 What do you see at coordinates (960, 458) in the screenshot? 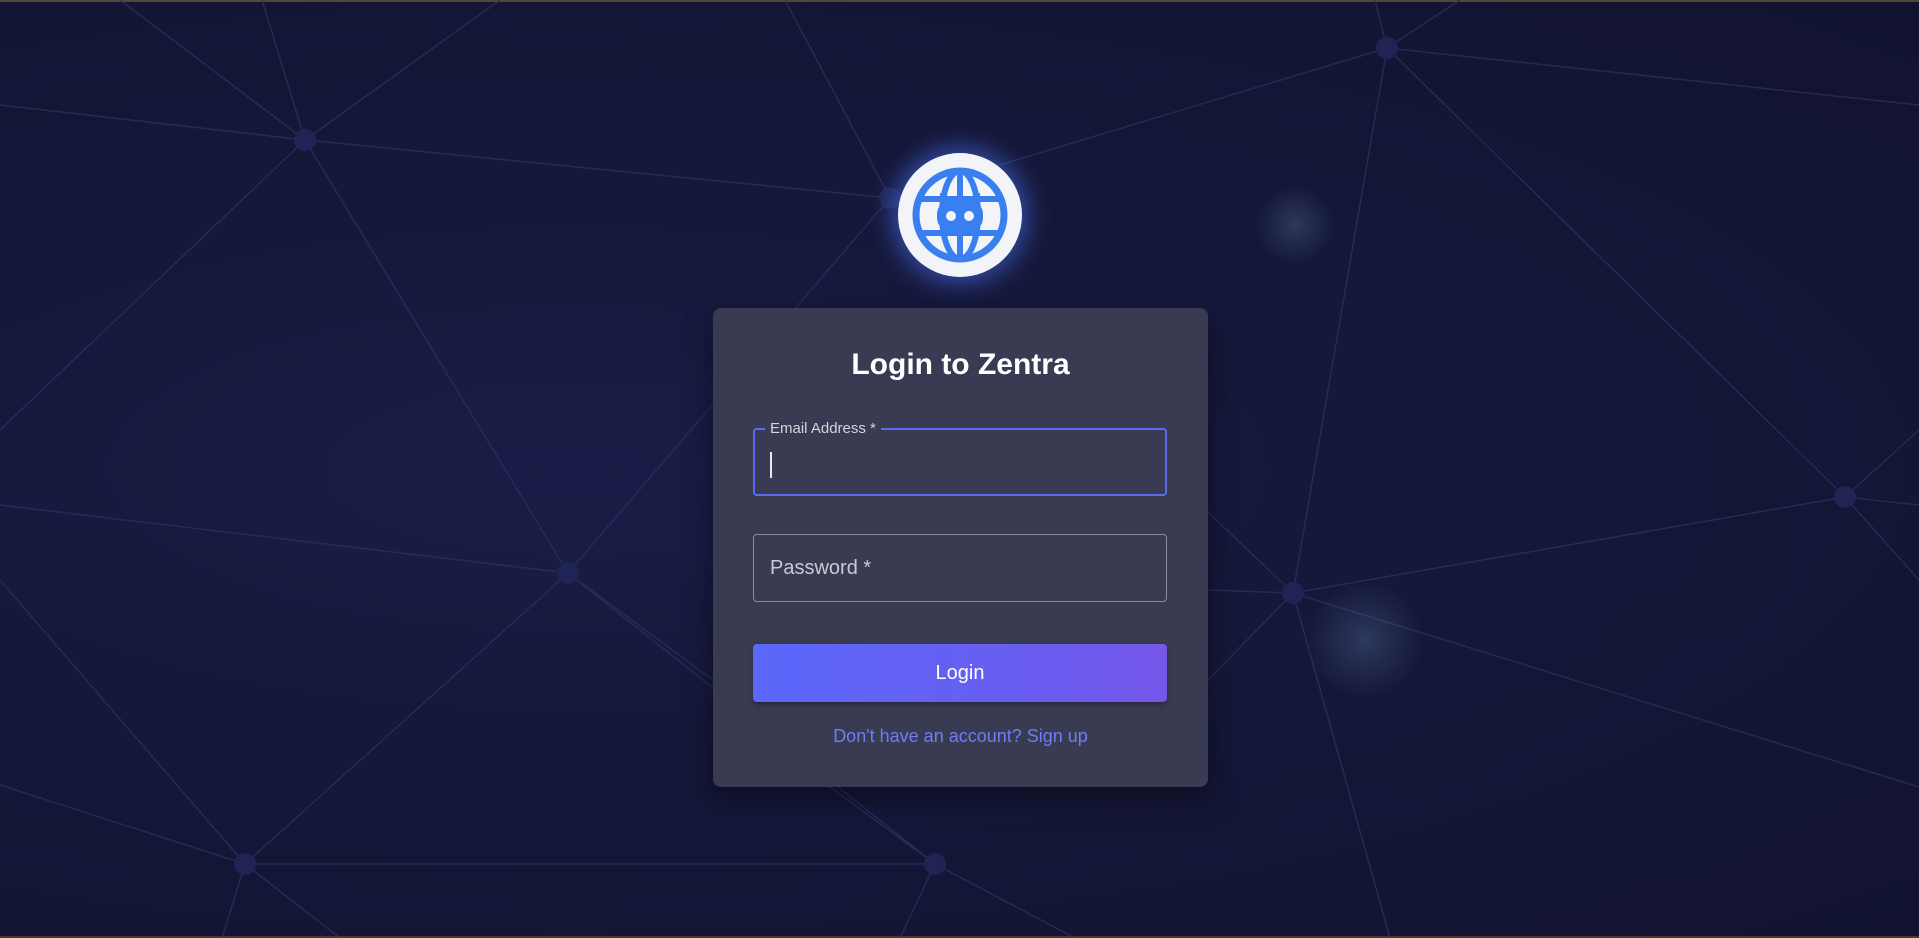
I see `email-field: Email Address *` at bounding box center [960, 458].